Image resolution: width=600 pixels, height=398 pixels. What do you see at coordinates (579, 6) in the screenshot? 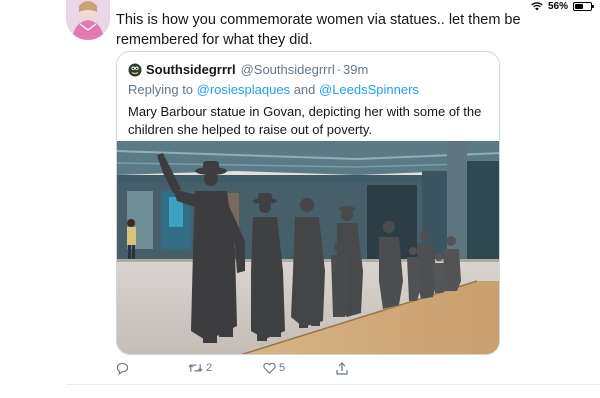
I see `battery-fill` at bounding box center [579, 6].